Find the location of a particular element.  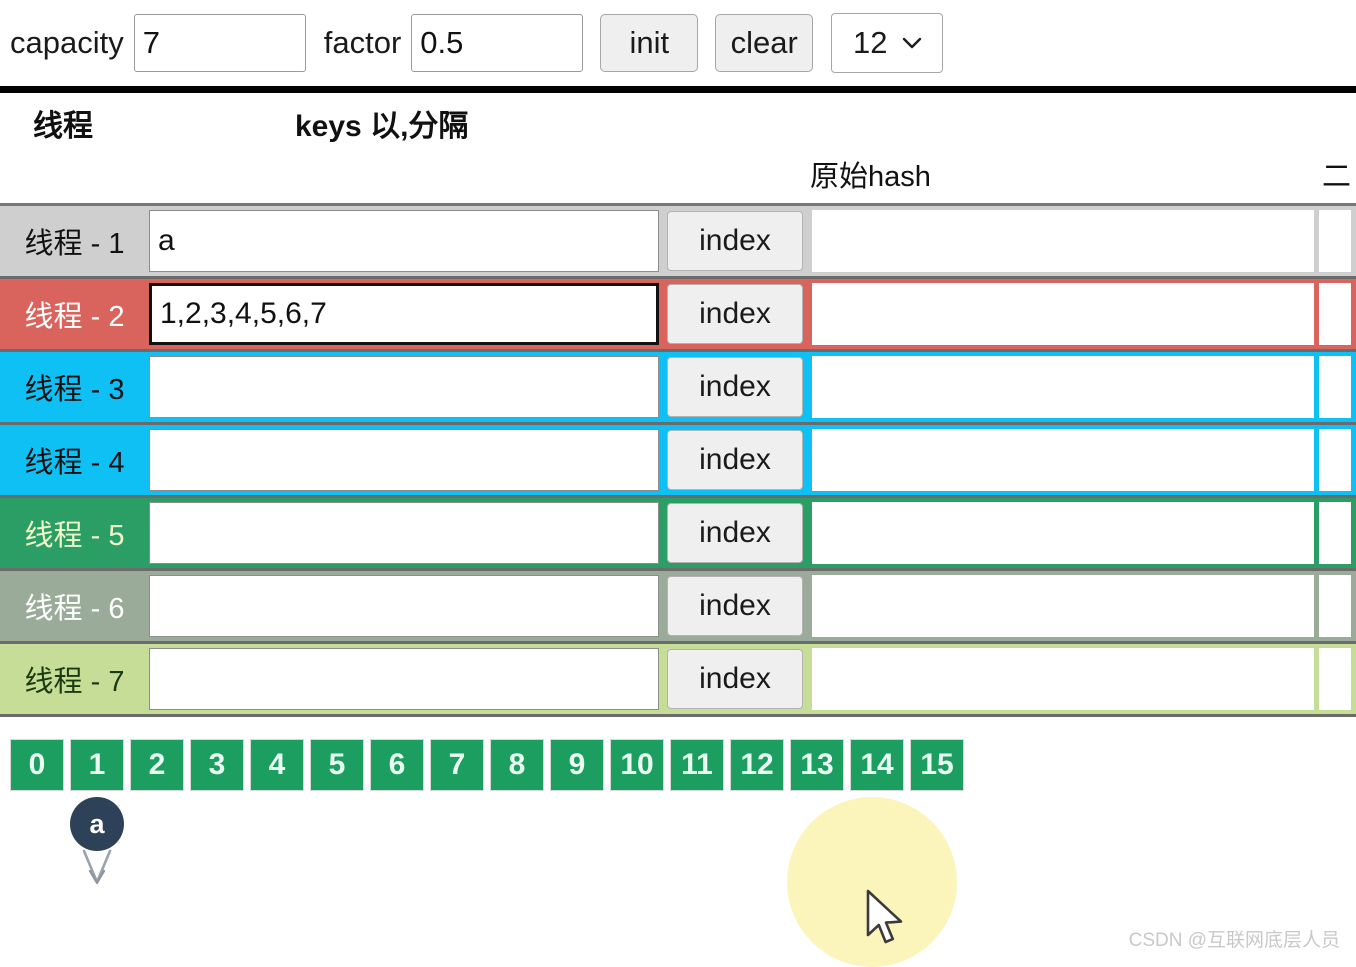

table-row: 线程 - 7 index is located at coordinates (678, 679).